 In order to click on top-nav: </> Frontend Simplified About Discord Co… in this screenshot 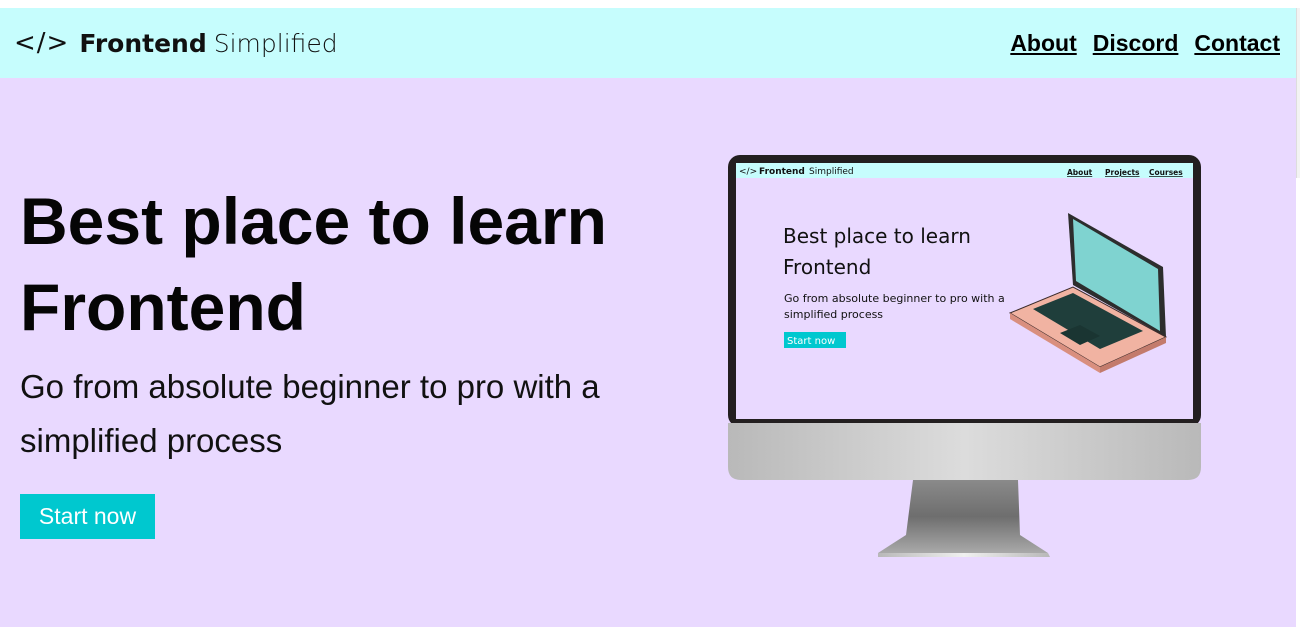, I will do `click(648, 43)`.